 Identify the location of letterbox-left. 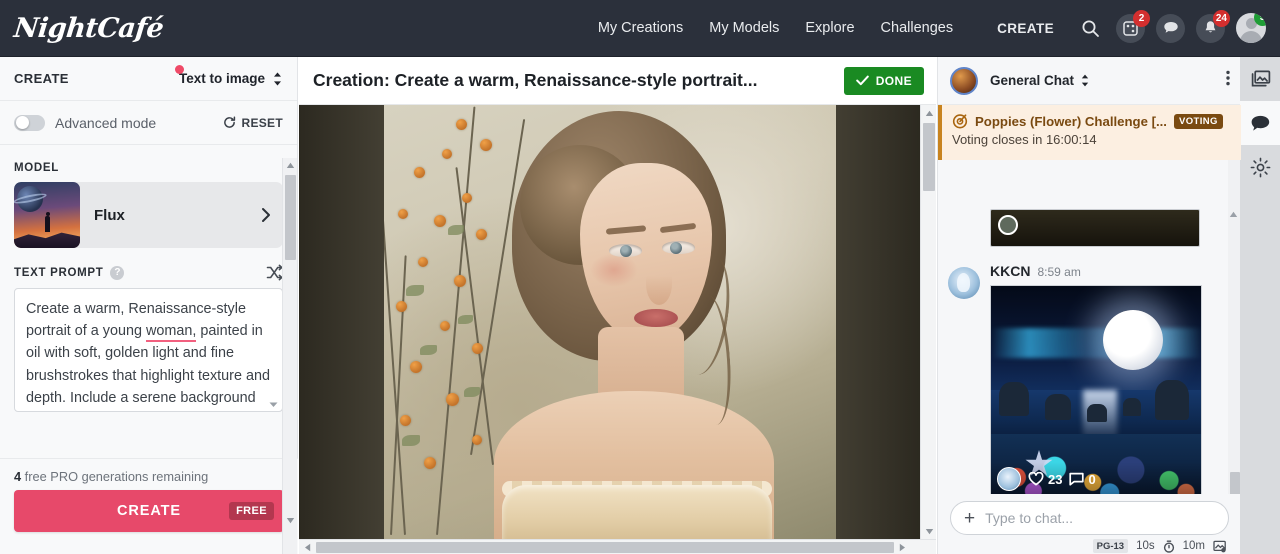
(341, 322).